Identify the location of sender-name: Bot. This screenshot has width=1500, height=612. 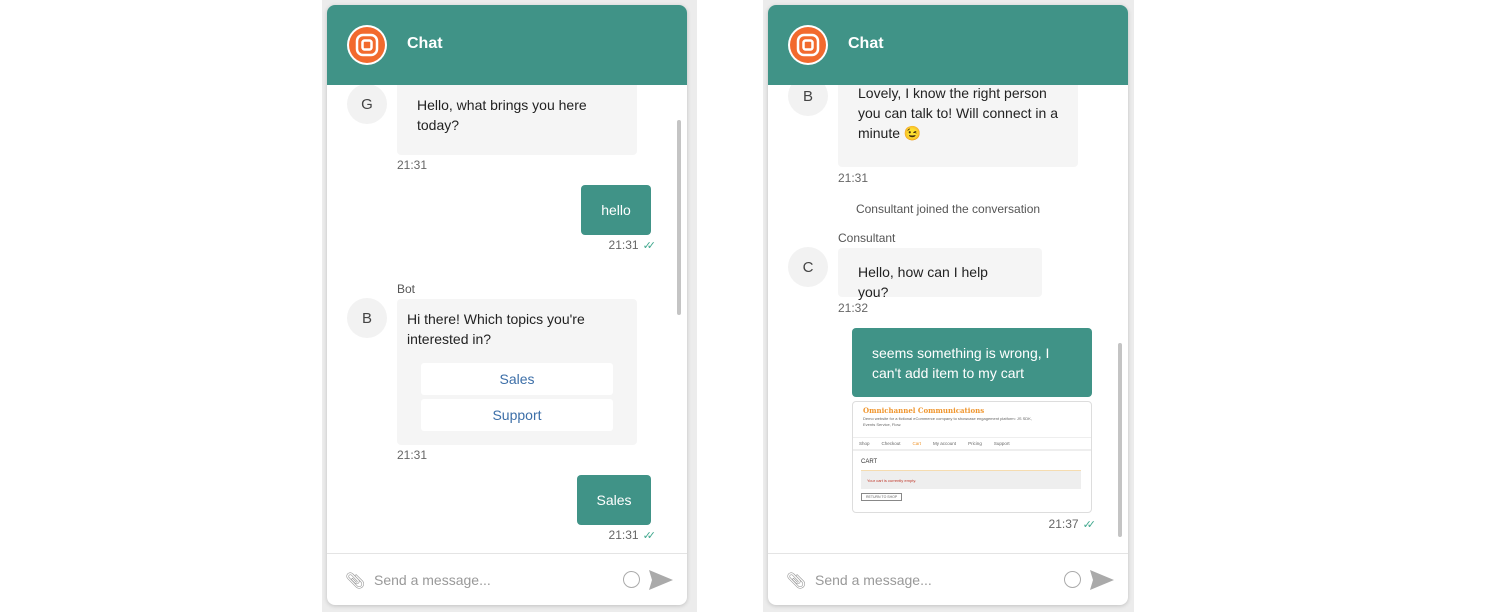
(406, 289).